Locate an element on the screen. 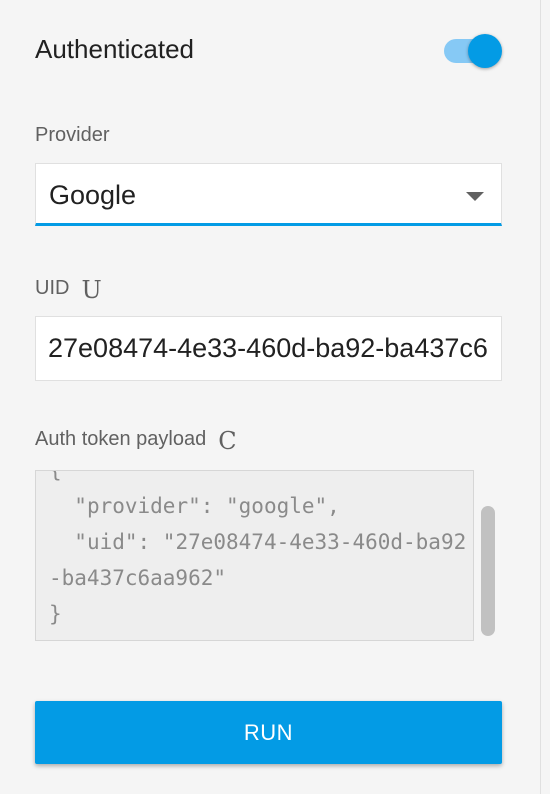 Image resolution: width=550 pixels, height=794 pixels. uid-generate-icon: U is located at coordinates (91, 290).